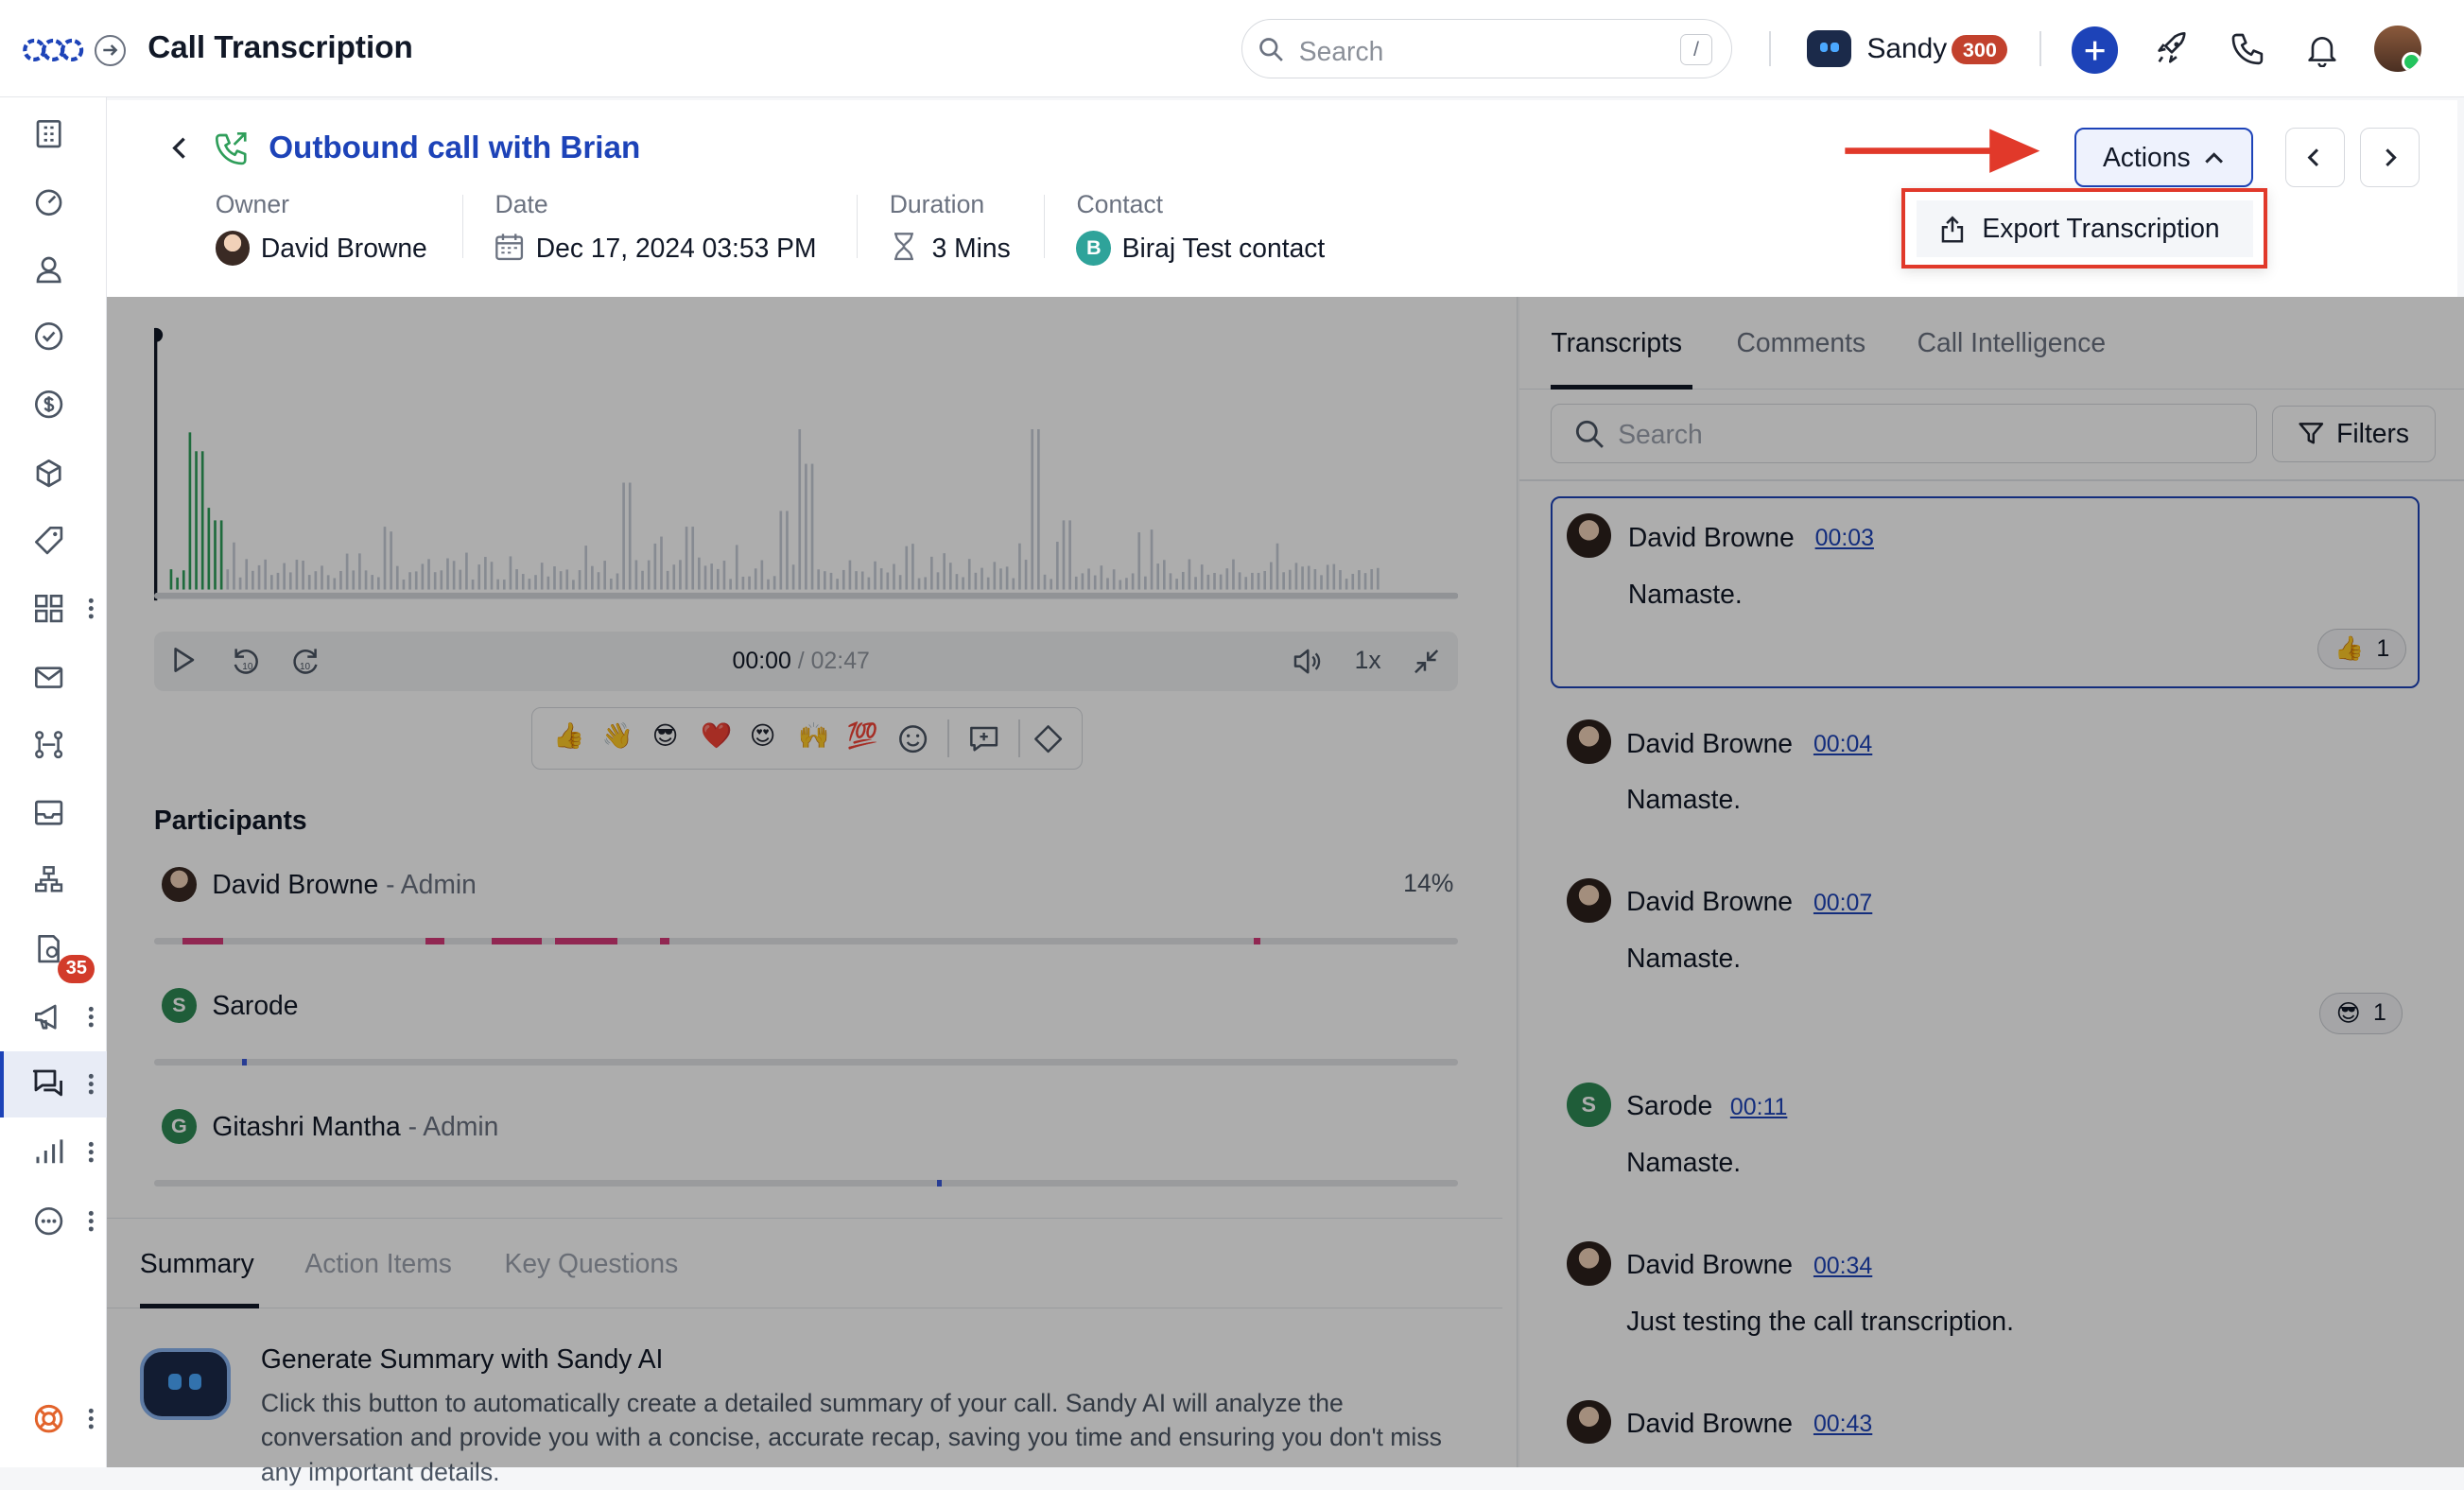 This screenshot has height=1490, width=2464. What do you see at coordinates (48, 1418) in the screenshot?
I see `sidebar-item-help` at bounding box center [48, 1418].